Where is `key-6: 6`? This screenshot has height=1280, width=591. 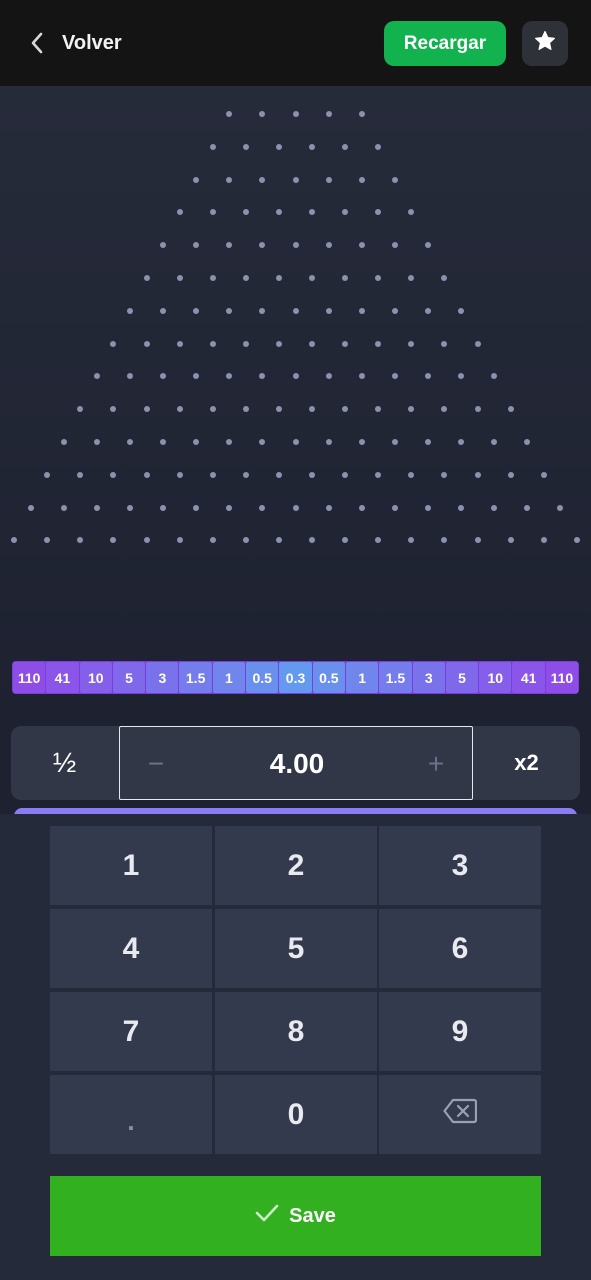 key-6: 6 is located at coordinates (460, 948).